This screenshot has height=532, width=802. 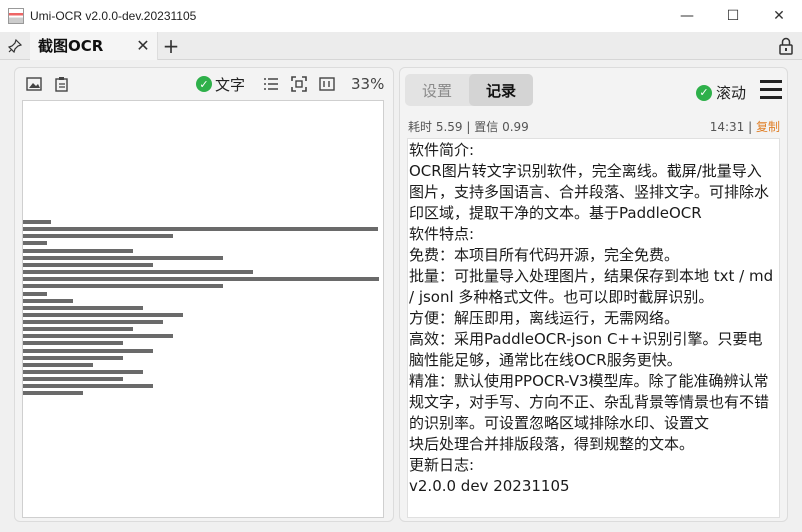 I want to click on result-line: 软件简介:, so click(x=442, y=150).